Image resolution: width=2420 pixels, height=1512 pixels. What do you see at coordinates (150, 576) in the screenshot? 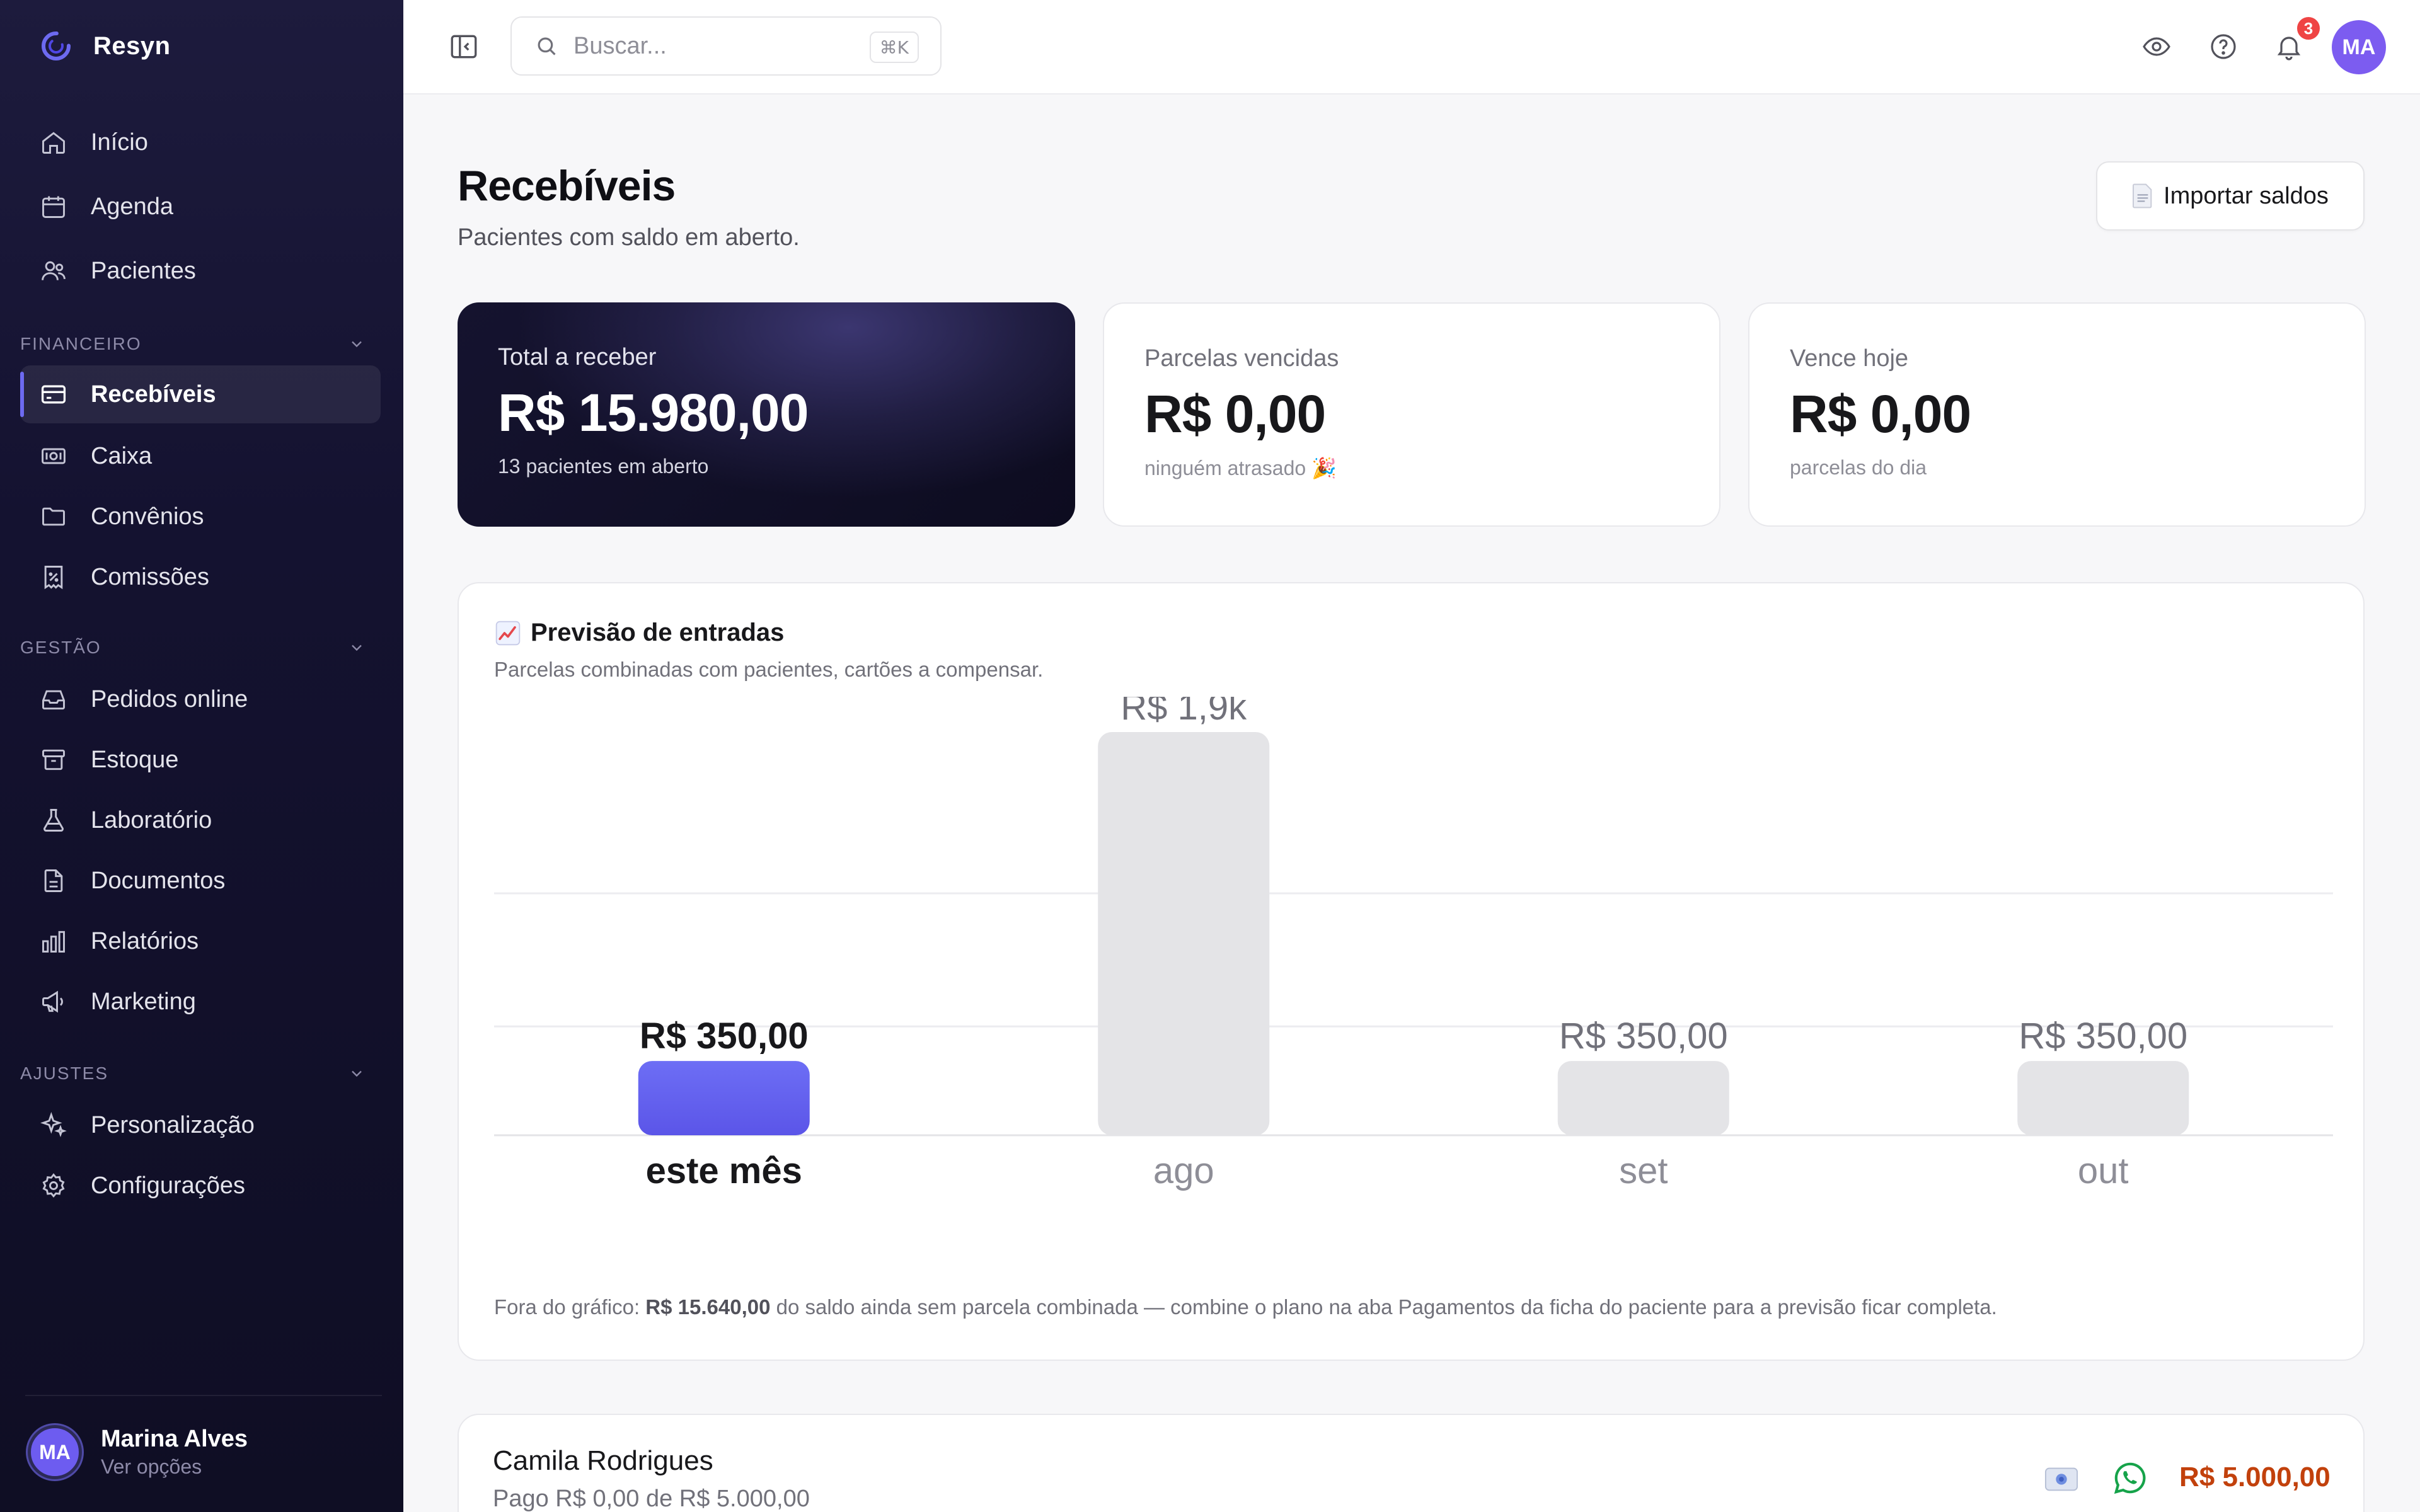
I see `nav-label: Comissões` at bounding box center [150, 576].